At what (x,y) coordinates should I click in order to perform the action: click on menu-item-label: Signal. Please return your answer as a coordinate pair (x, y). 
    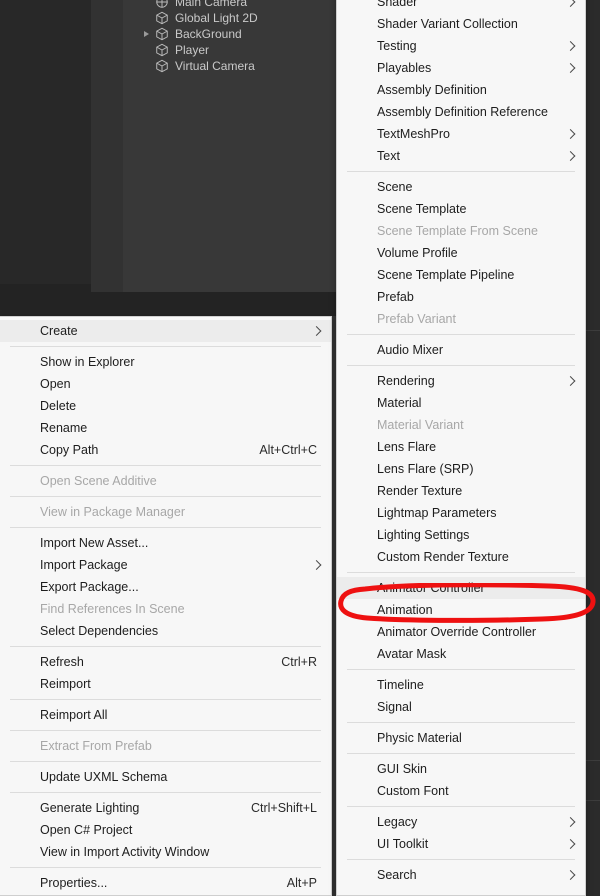
    Looking at the image, I should click on (394, 707).